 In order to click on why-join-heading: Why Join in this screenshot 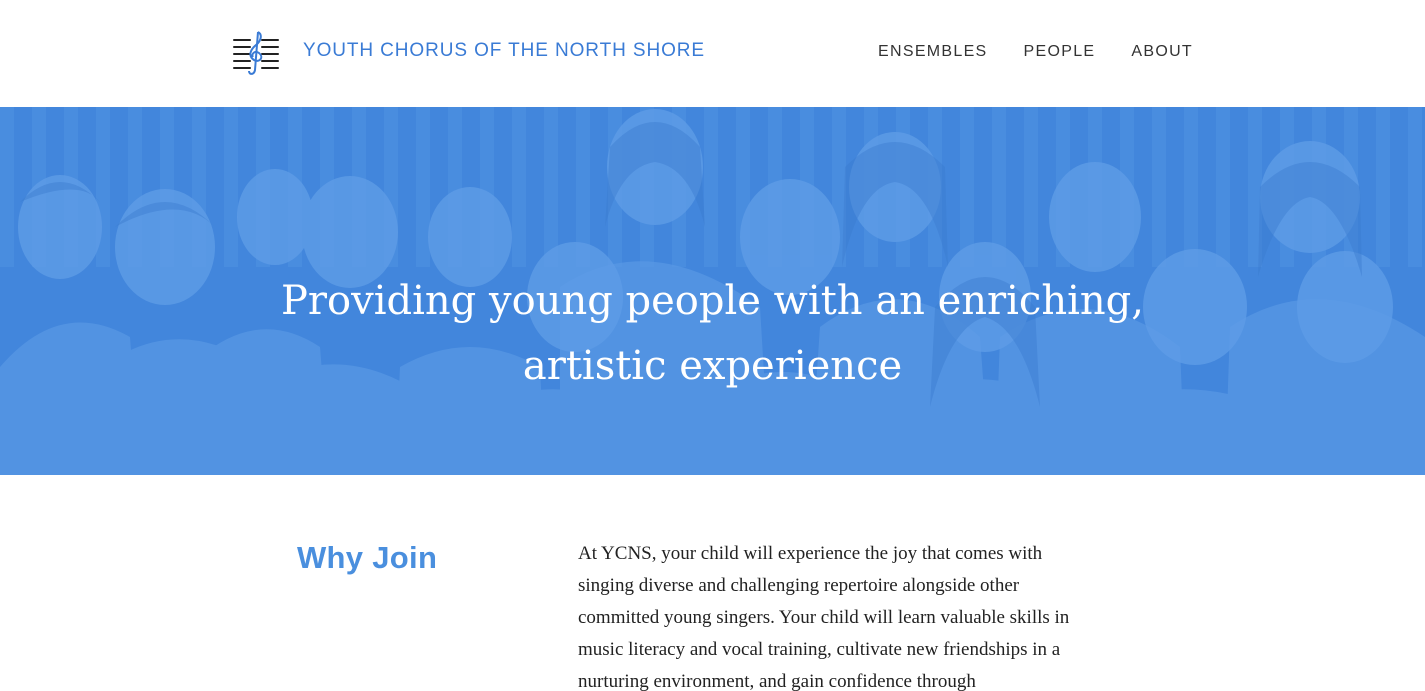, I will do `click(367, 557)`.